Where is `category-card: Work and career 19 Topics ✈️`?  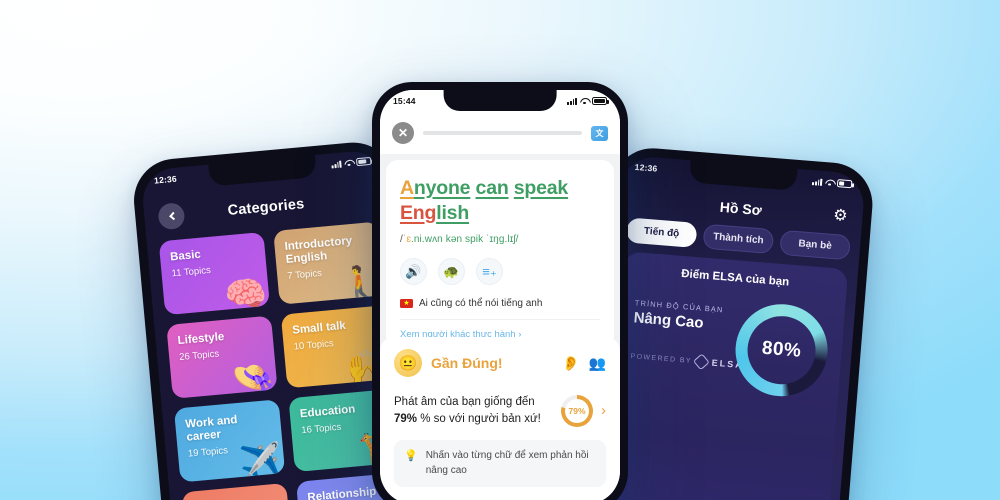 category-card: Work and career 19 Topics ✈️ is located at coordinates (229, 441).